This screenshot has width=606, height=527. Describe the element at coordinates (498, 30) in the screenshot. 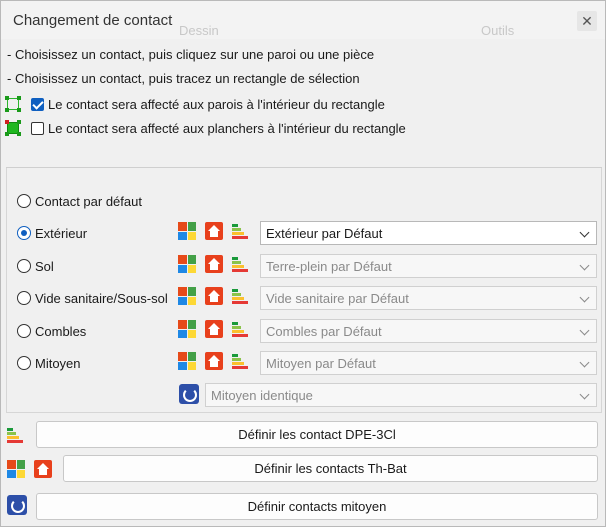

I see `background-tab: Outils` at that location.